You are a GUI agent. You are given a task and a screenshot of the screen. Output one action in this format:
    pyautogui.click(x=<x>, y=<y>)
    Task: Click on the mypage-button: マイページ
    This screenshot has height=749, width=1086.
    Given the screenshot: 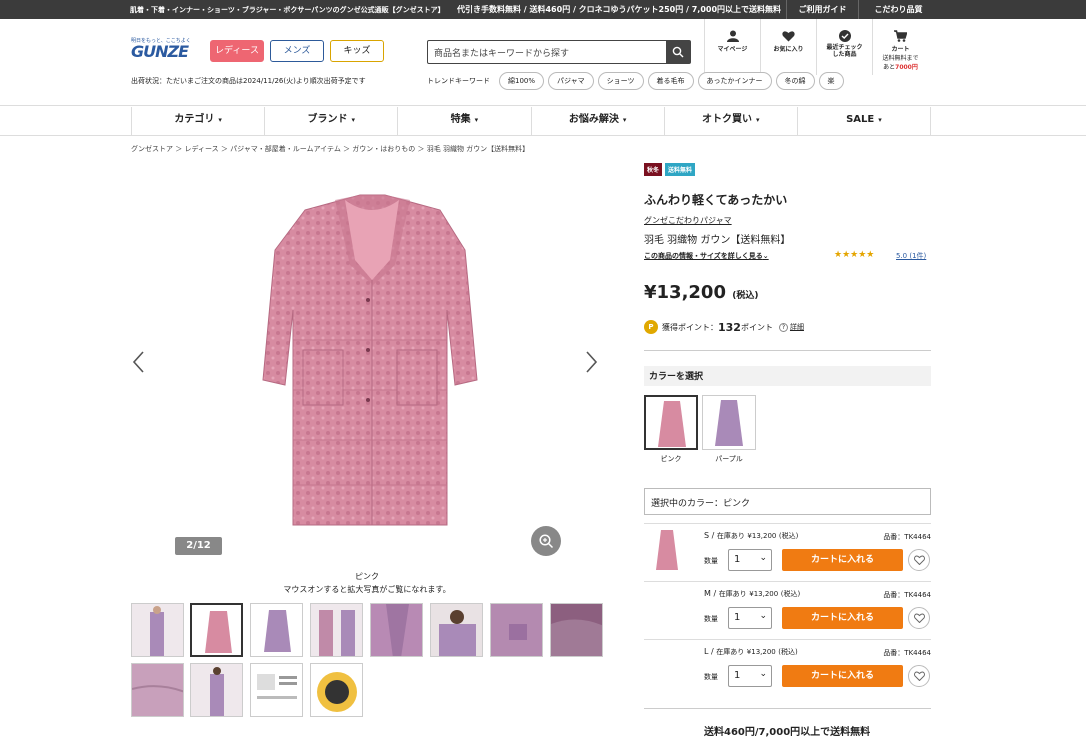 What is the action you would take?
    pyautogui.click(x=732, y=47)
    